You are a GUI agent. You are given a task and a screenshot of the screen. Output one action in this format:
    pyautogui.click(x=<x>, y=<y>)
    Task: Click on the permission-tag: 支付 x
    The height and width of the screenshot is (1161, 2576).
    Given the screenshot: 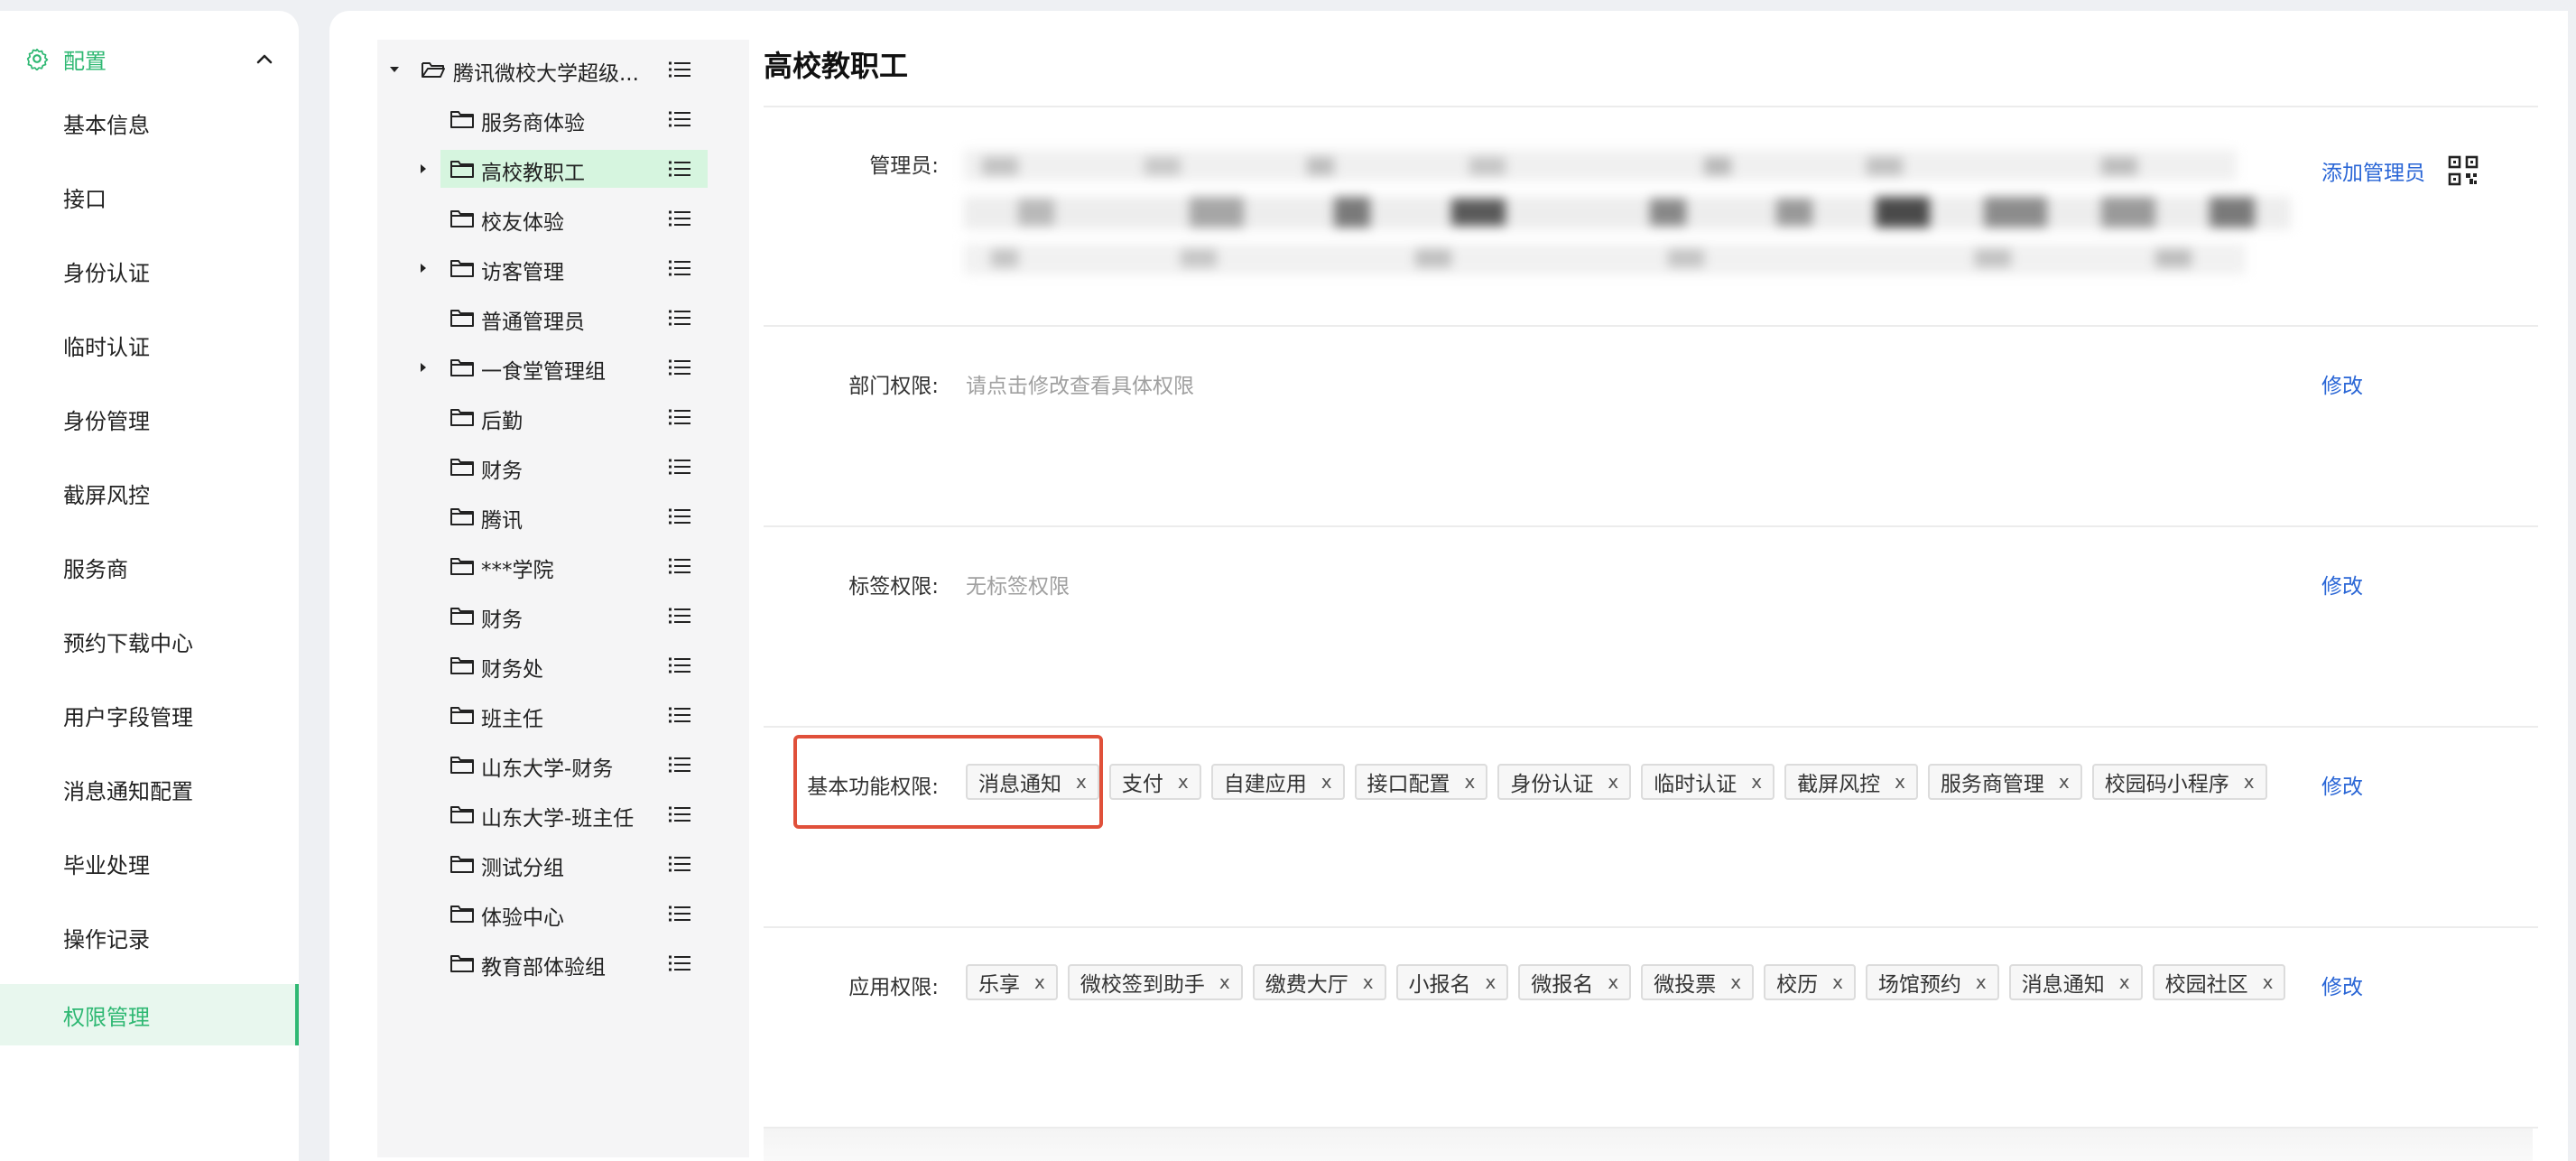 What is the action you would take?
    pyautogui.click(x=1154, y=782)
    